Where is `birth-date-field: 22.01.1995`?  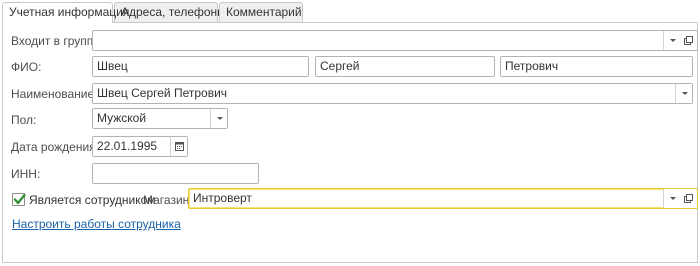 birth-date-field: 22.01.1995 is located at coordinates (140, 146).